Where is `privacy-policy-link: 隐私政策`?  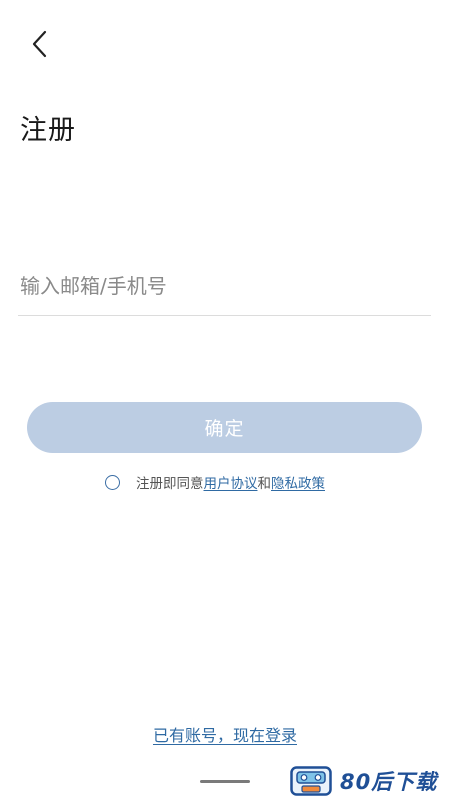
privacy-policy-link: 隐私政策 is located at coordinates (298, 482).